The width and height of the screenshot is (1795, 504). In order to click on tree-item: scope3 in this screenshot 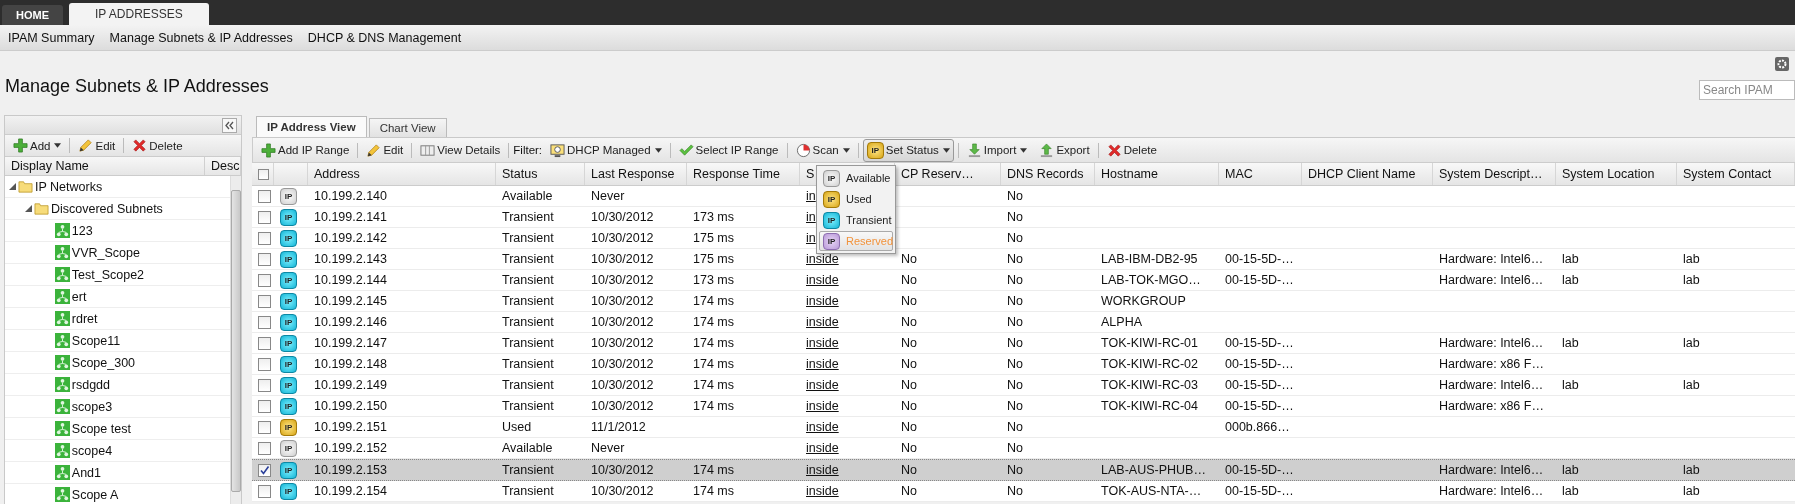, I will do `click(92, 406)`.